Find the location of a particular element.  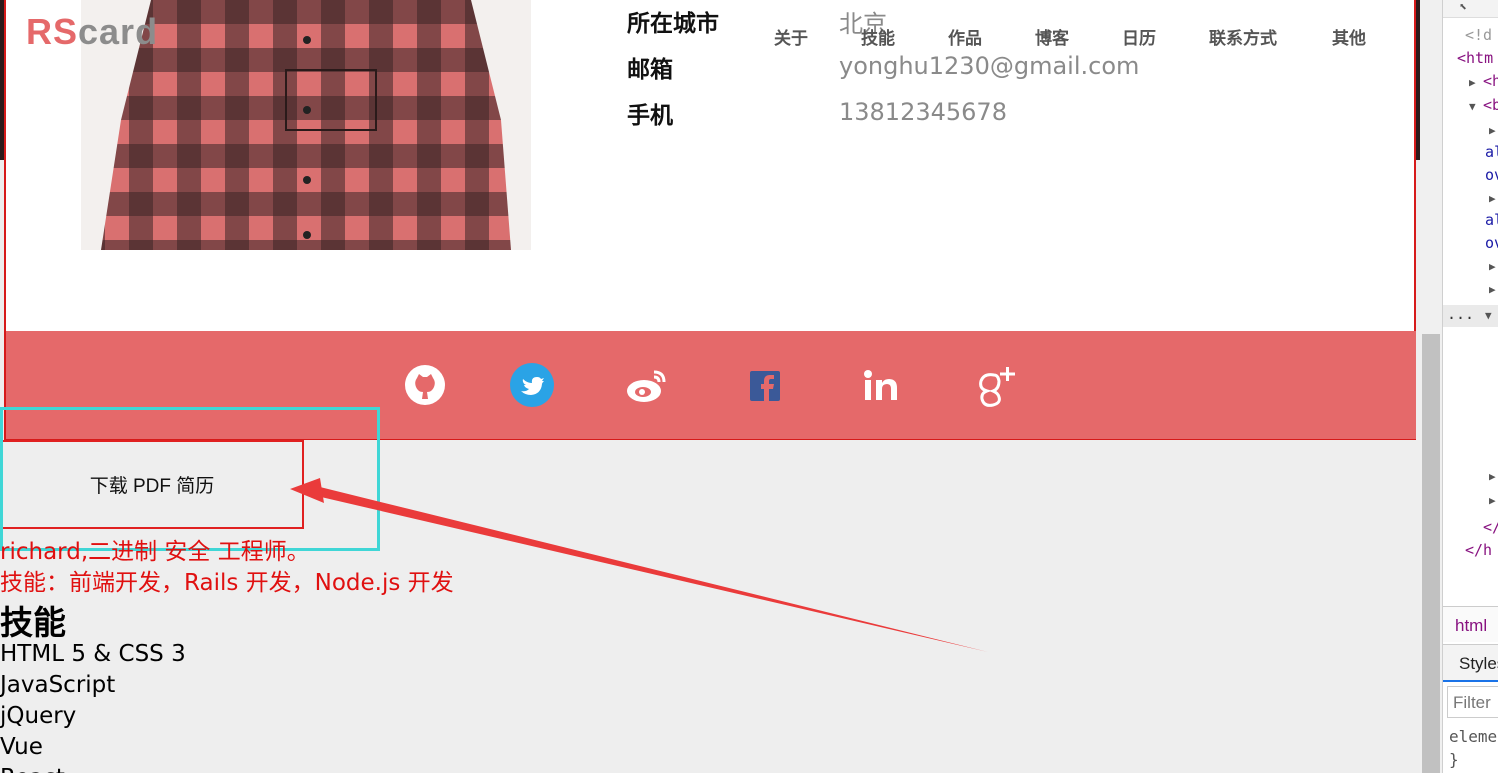

skill-item: Vue is located at coordinates (21, 747).